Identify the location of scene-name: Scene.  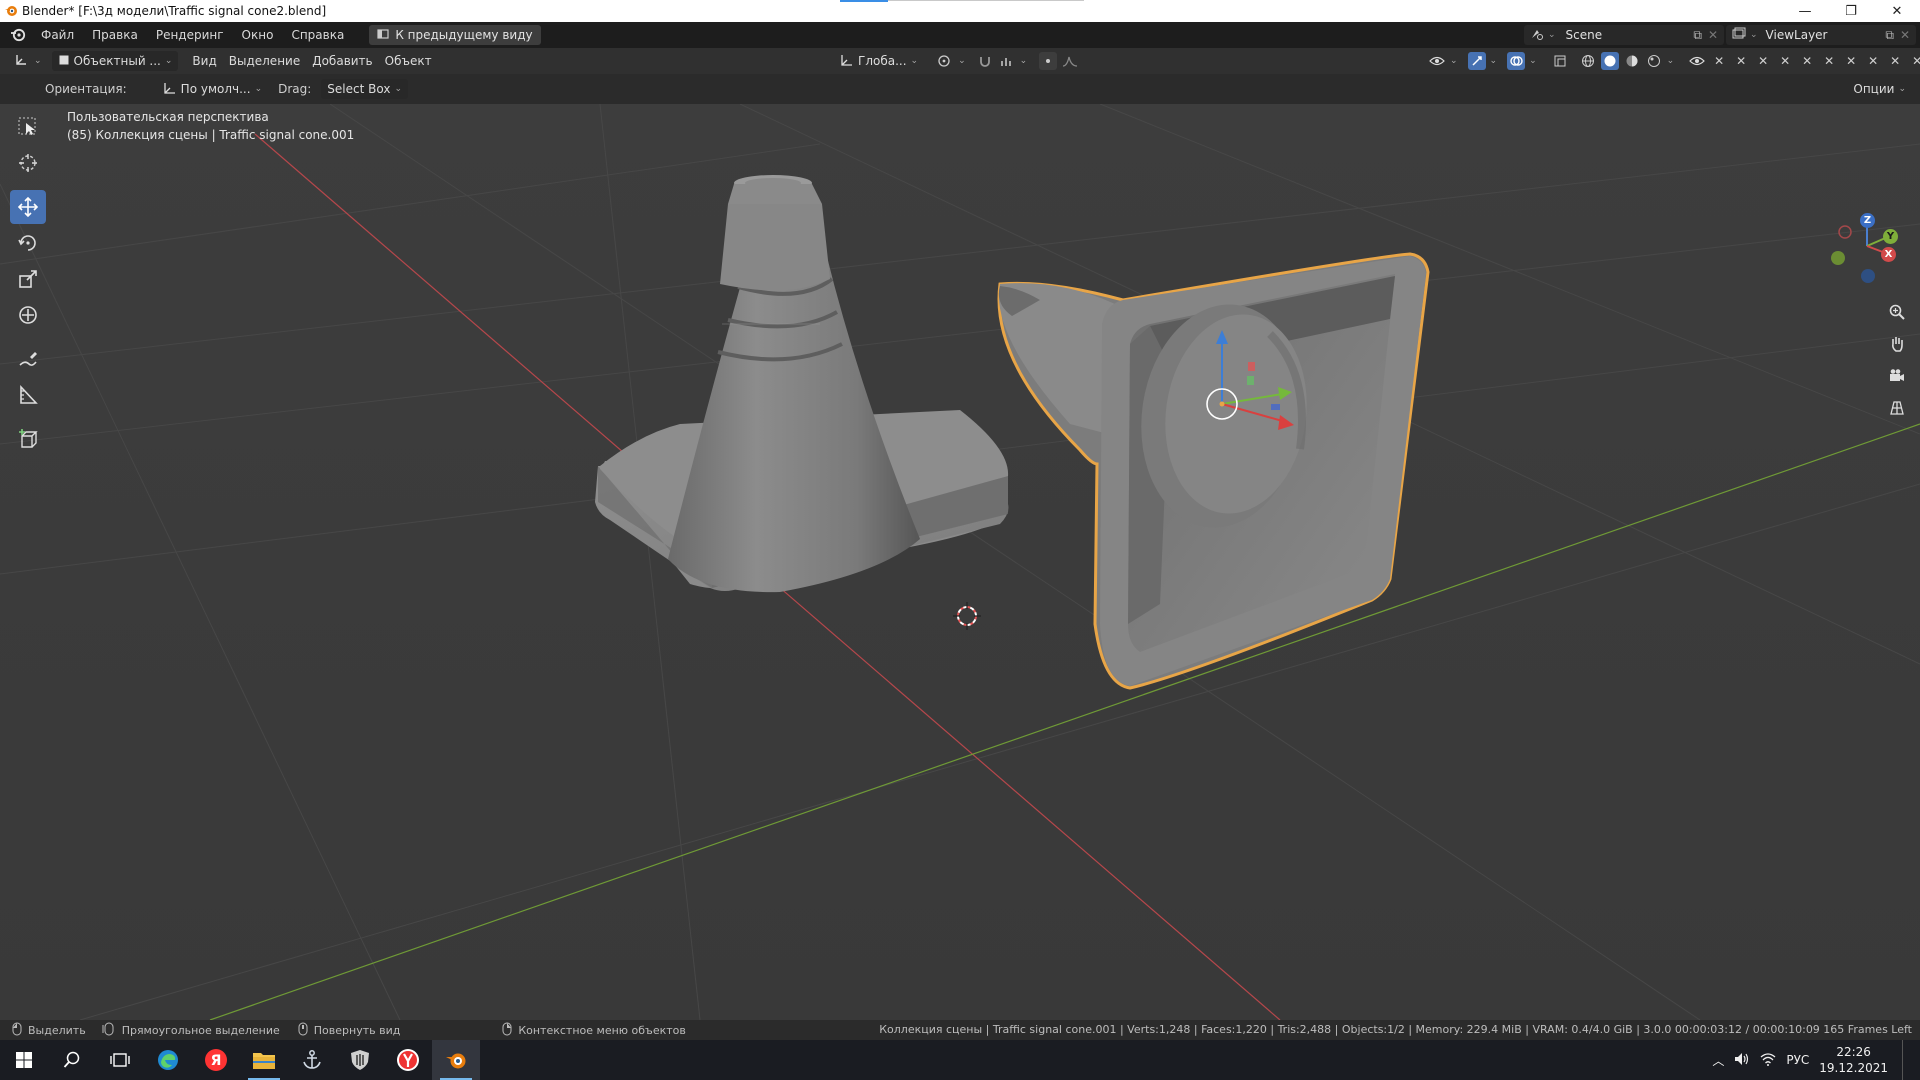
(1584, 35).